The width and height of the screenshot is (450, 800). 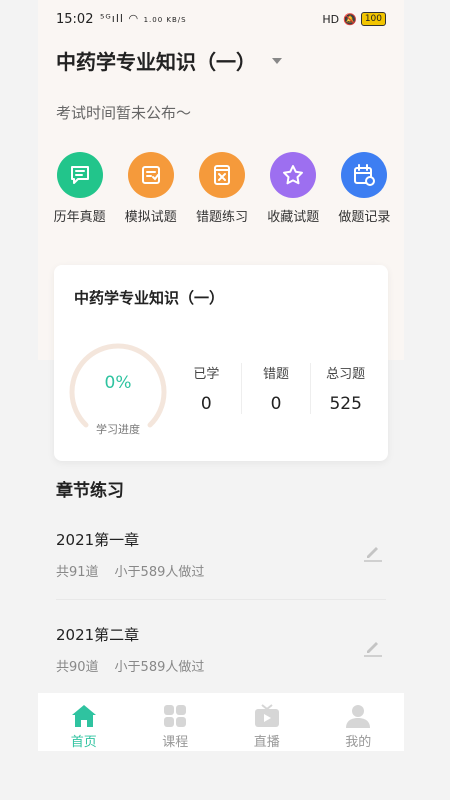 What do you see at coordinates (358, 742) in the screenshot?
I see `tab-label: 我的` at bounding box center [358, 742].